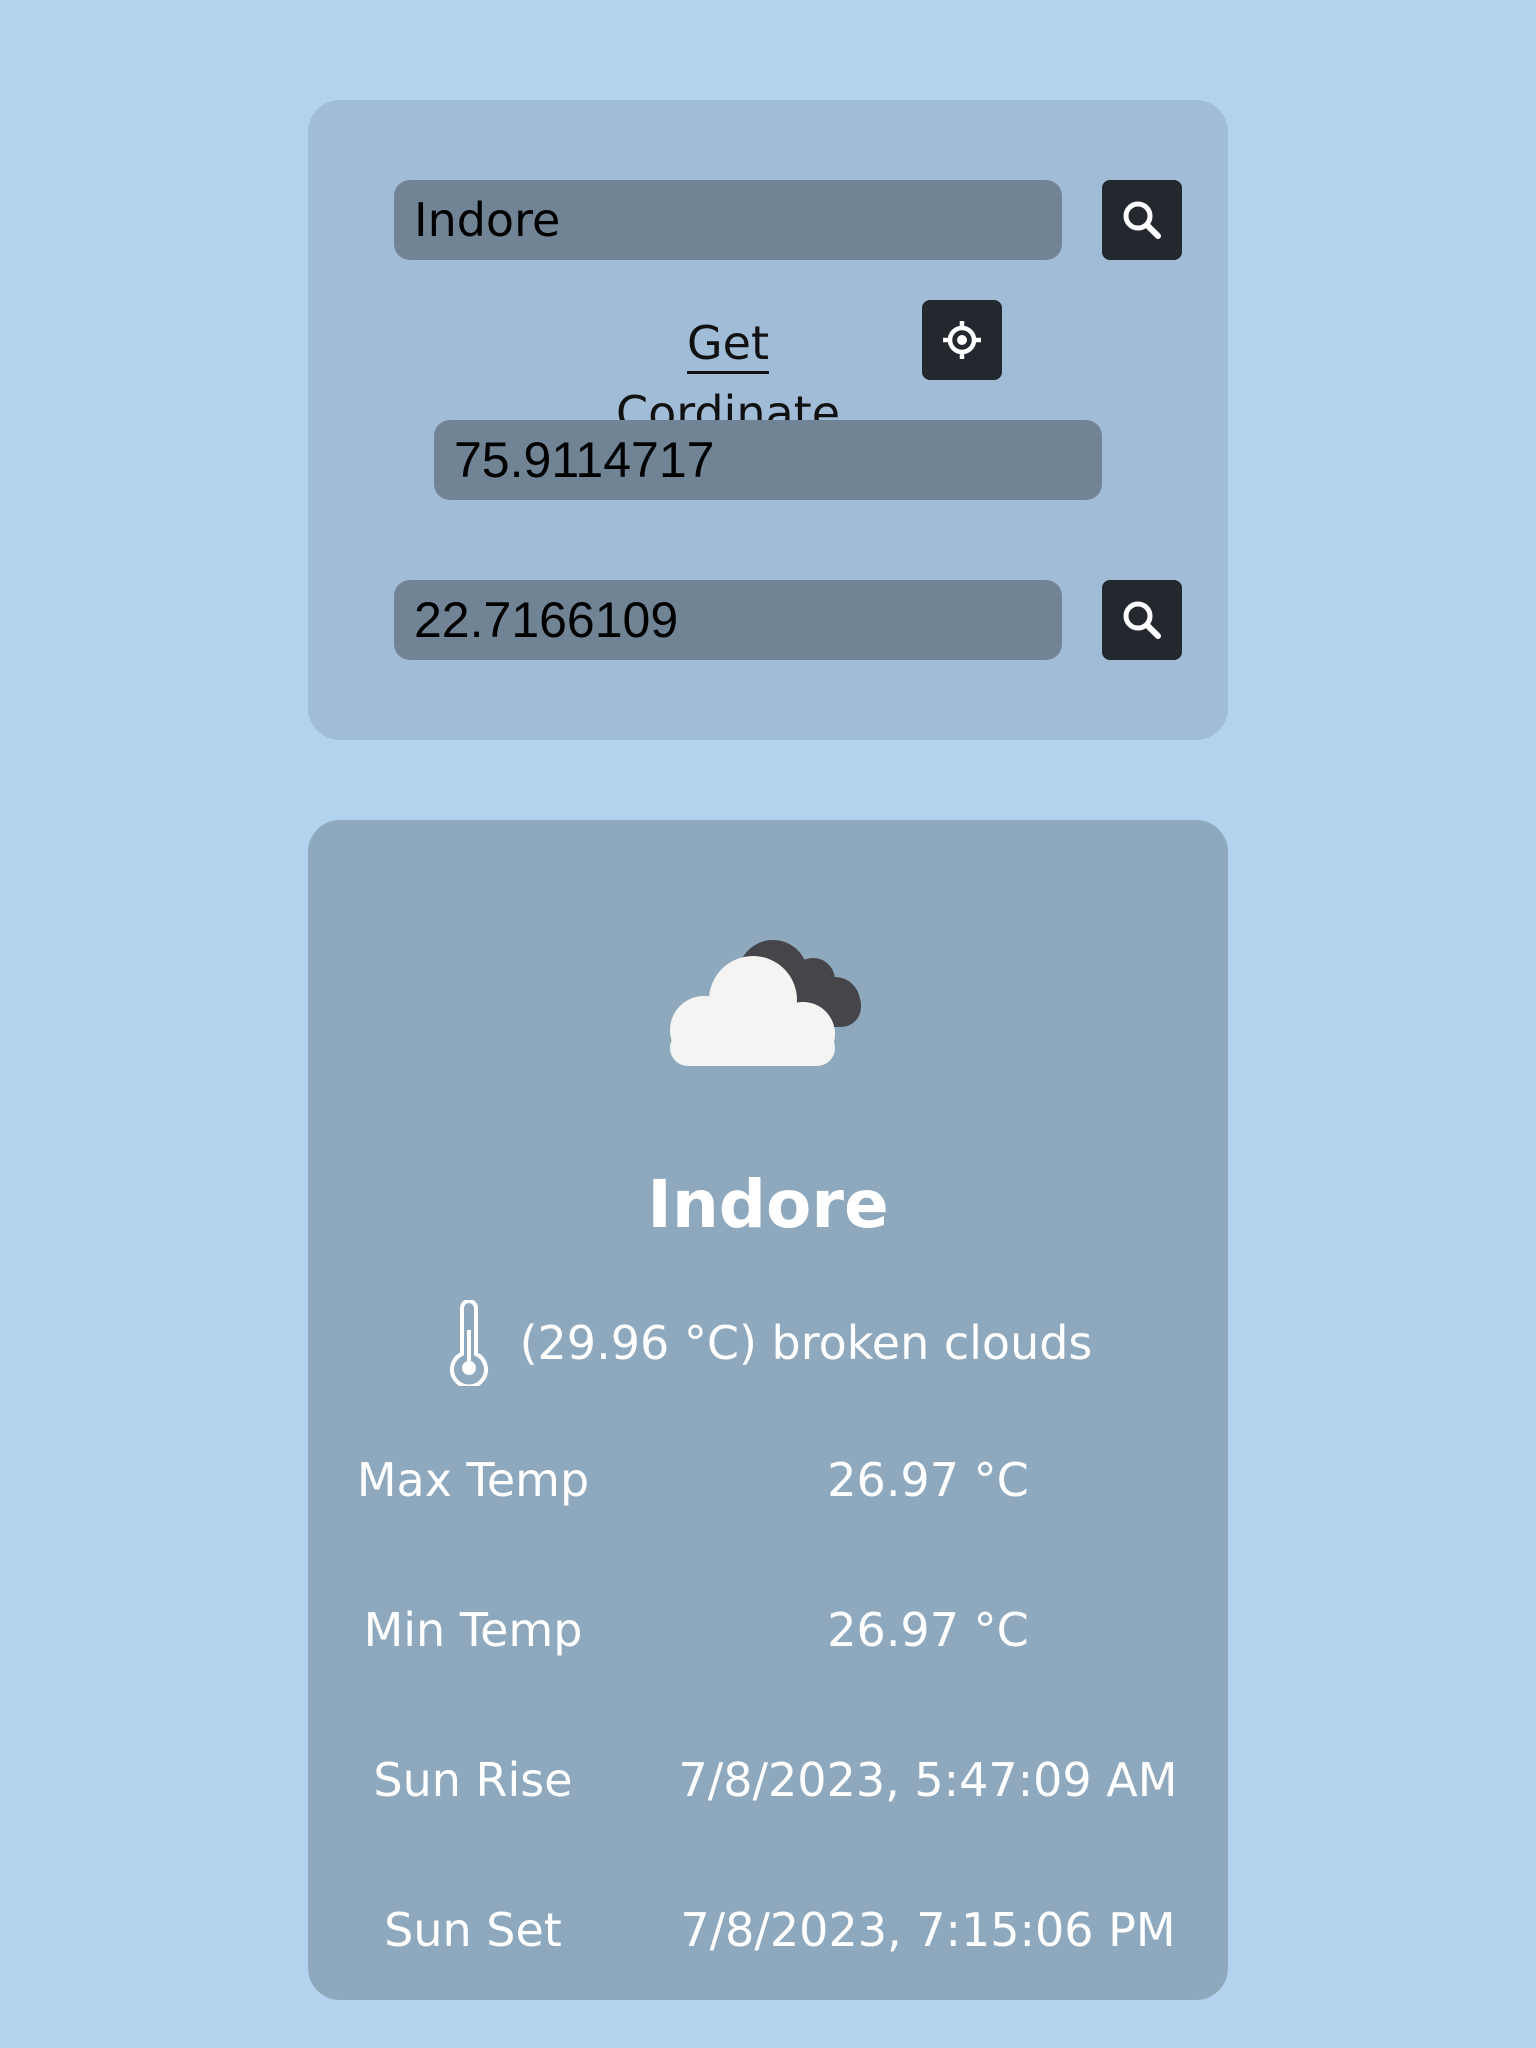 The width and height of the screenshot is (1536, 2048). Describe the element at coordinates (765, 1003) in the screenshot. I see `broken-clouds-icon` at that location.